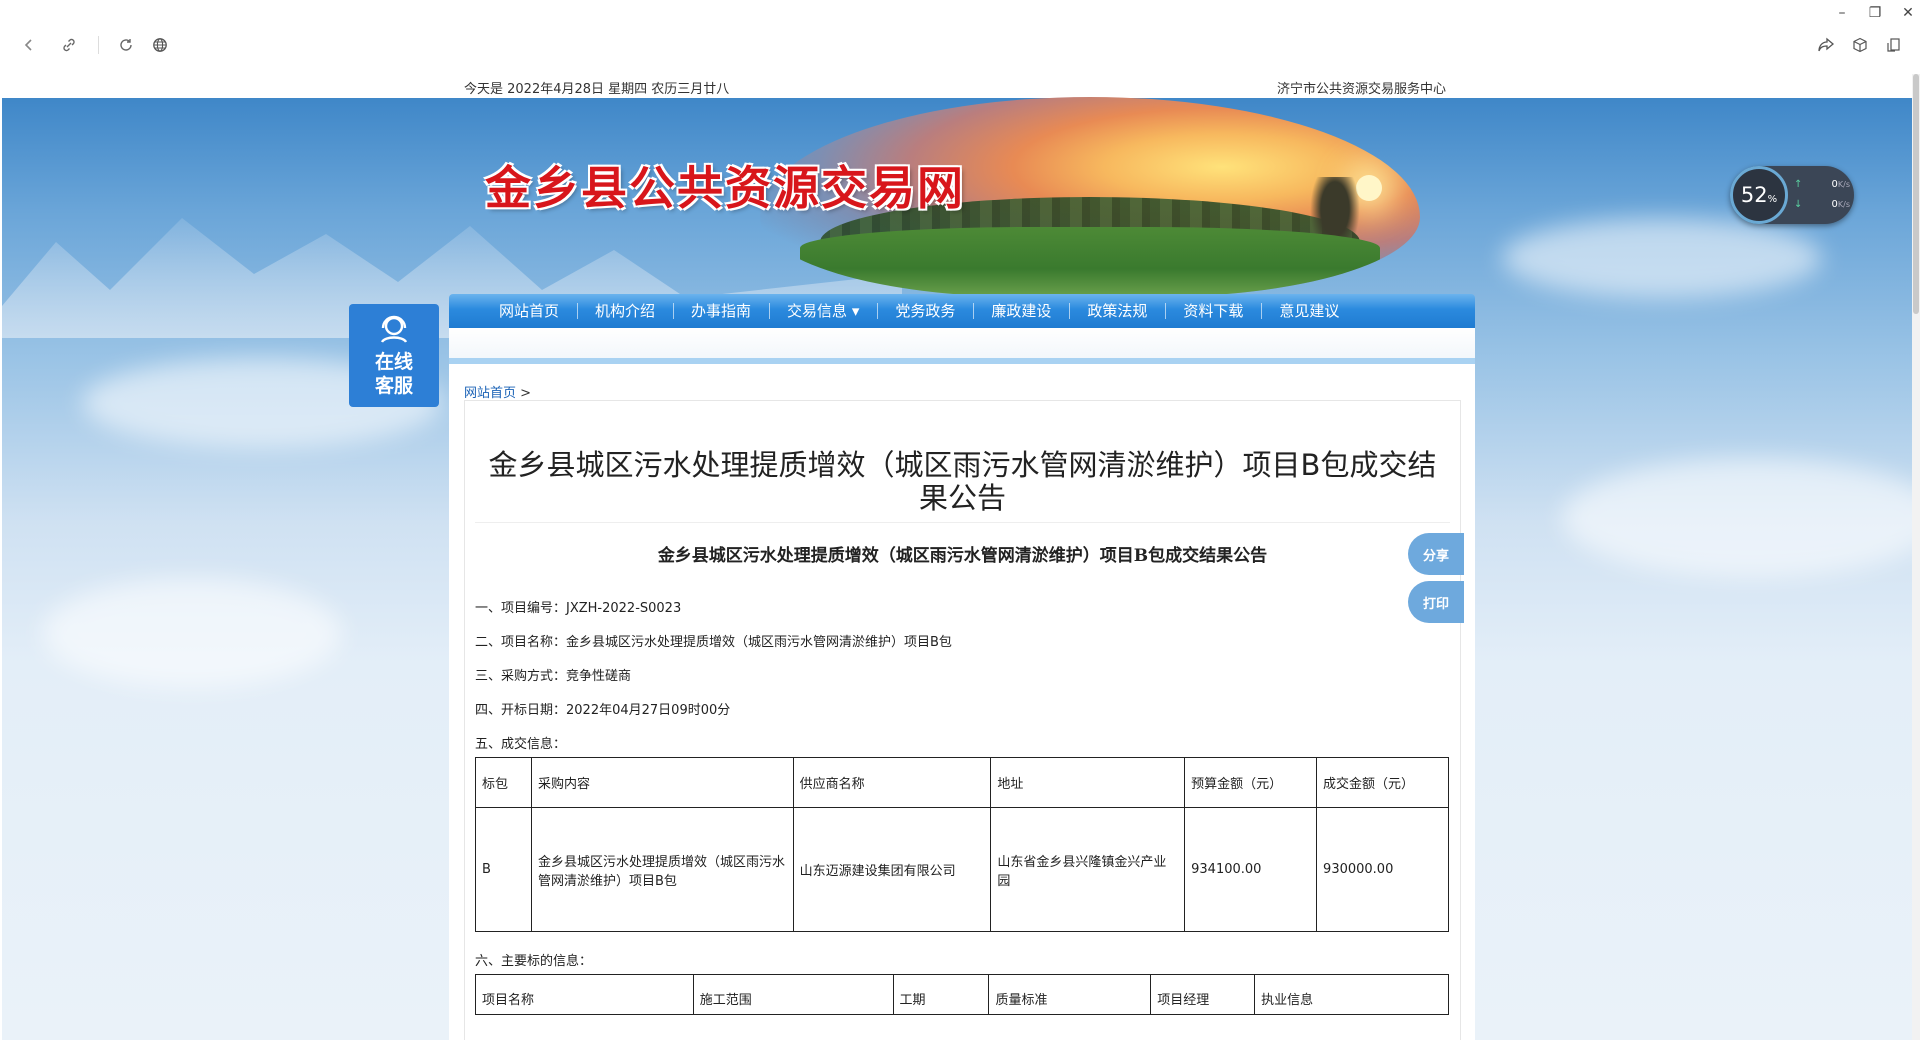 This screenshot has height=1040, width=1920. Describe the element at coordinates (823, 311) in the screenshot. I see `nav-item-trade: 交易信息 ▾` at that location.